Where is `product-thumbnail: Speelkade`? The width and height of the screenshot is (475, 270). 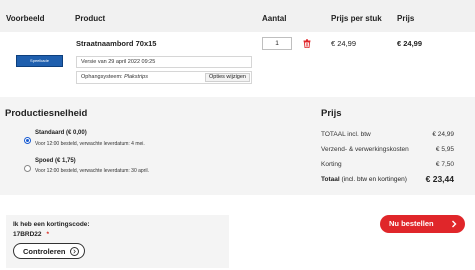
product-thumbnail: Speelkade is located at coordinates (39, 61).